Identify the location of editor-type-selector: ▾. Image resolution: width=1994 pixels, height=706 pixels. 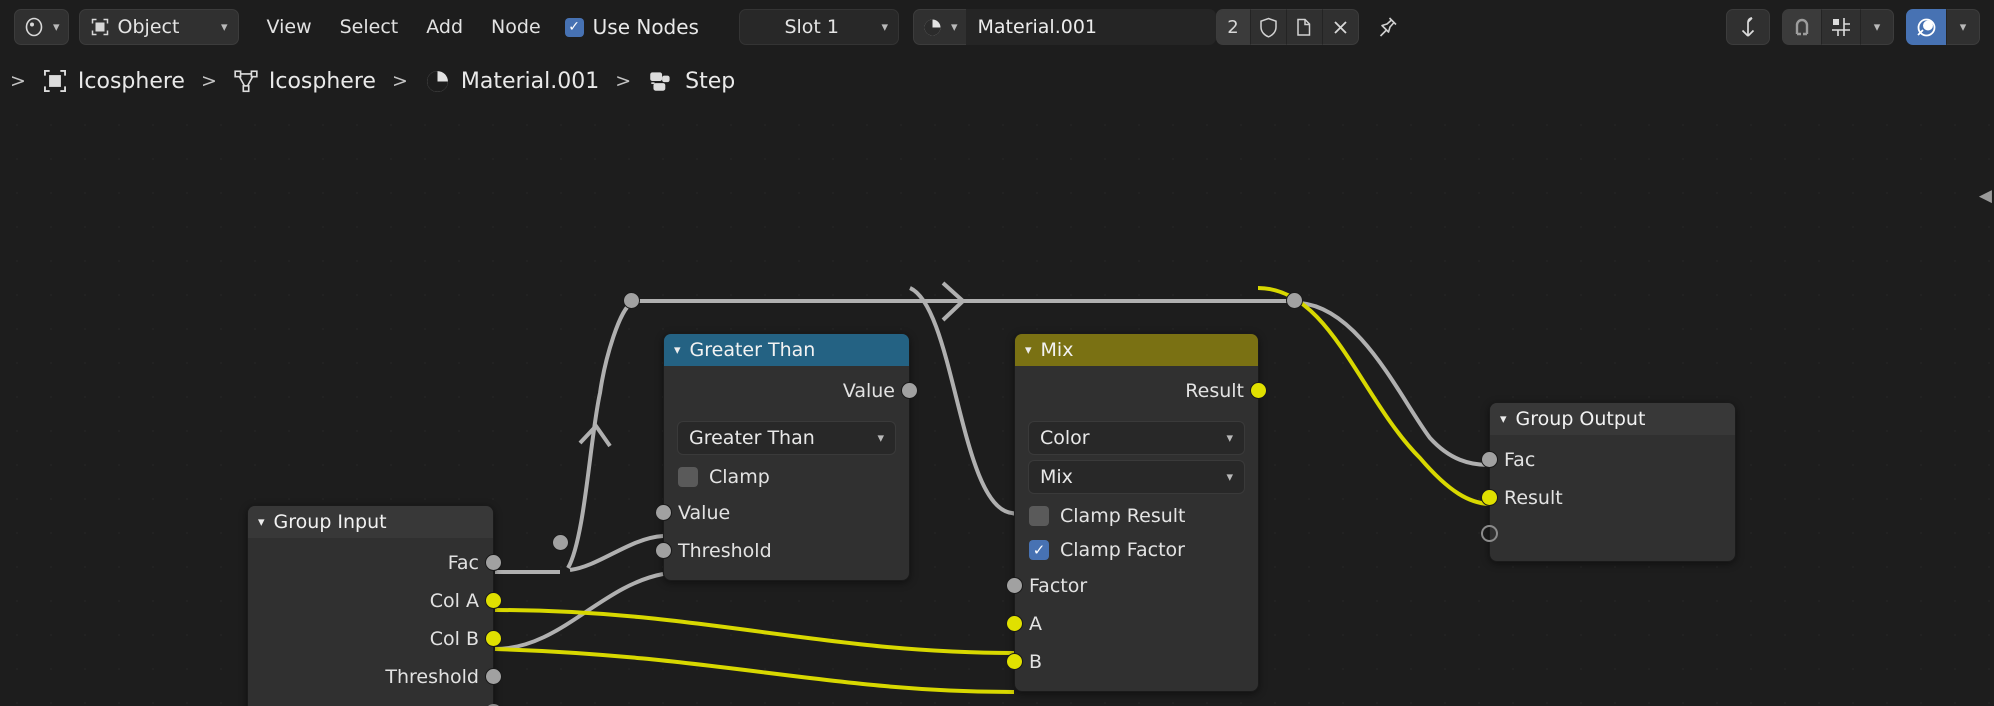
(41, 27).